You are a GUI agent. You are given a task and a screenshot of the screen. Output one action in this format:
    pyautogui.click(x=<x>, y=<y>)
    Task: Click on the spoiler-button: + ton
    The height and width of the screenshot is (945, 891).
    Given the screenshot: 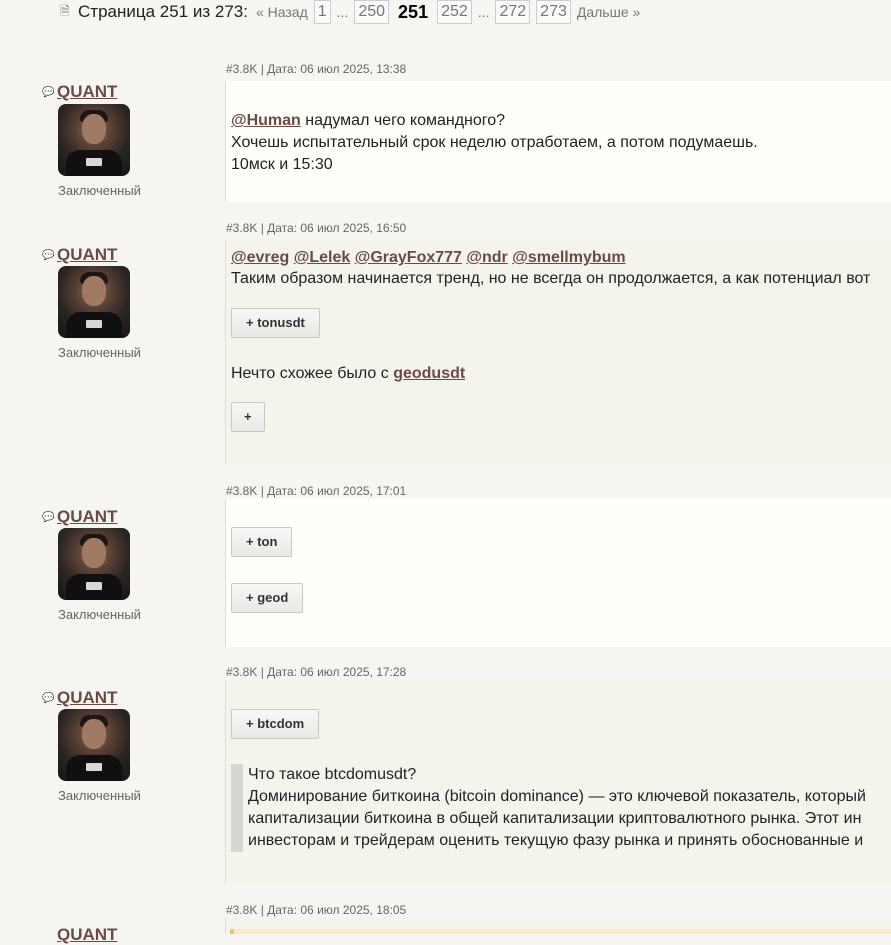 What is the action you would take?
    pyautogui.click(x=262, y=542)
    